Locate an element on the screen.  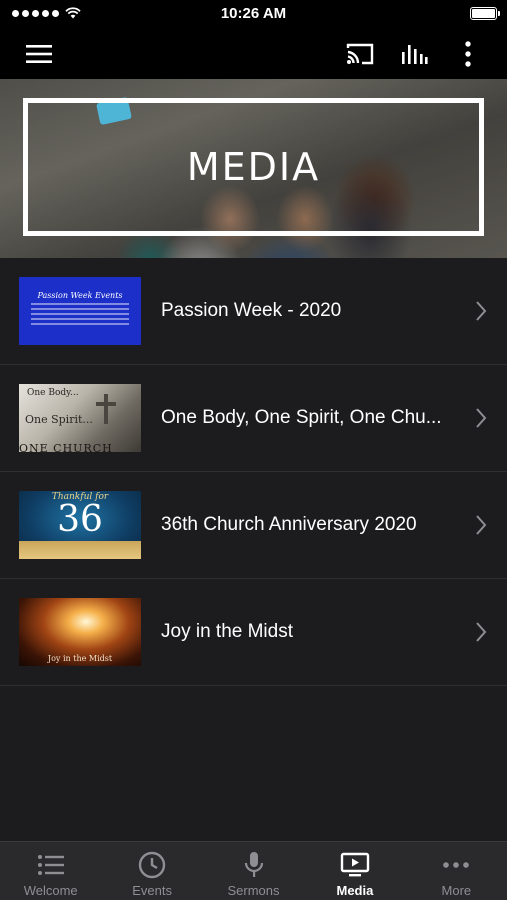
tab-label: Media is located at coordinates (355, 890).